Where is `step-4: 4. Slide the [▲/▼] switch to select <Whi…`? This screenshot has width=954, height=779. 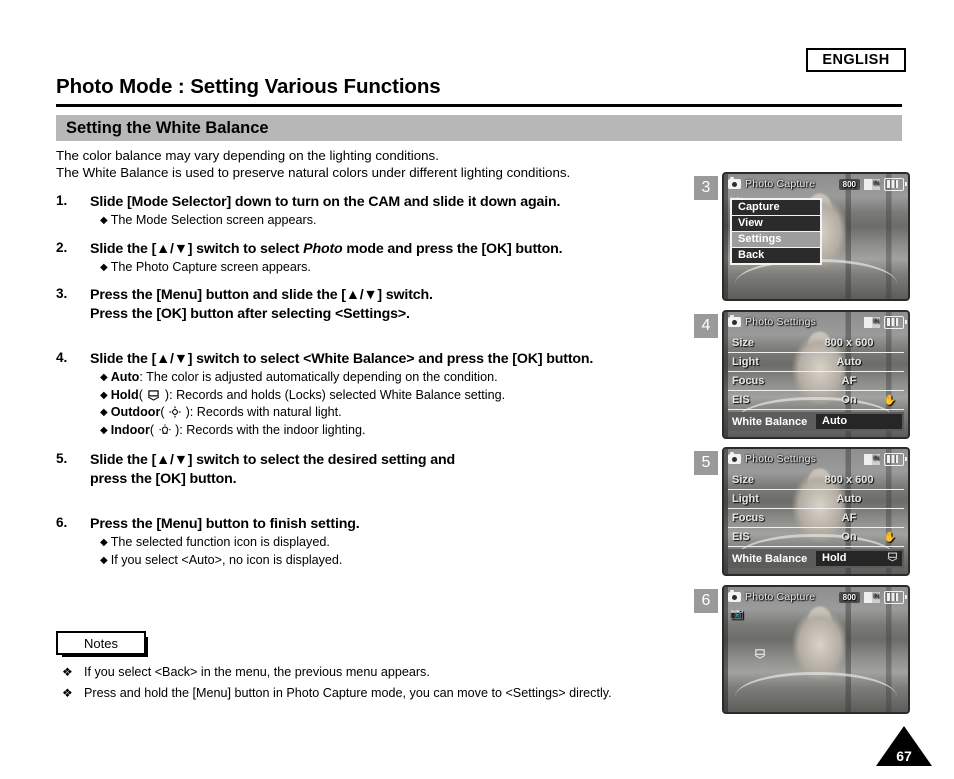
step-4: 4. Slide the [▲/▼] switch to select <Whi… is located at coordinates (380, 394).